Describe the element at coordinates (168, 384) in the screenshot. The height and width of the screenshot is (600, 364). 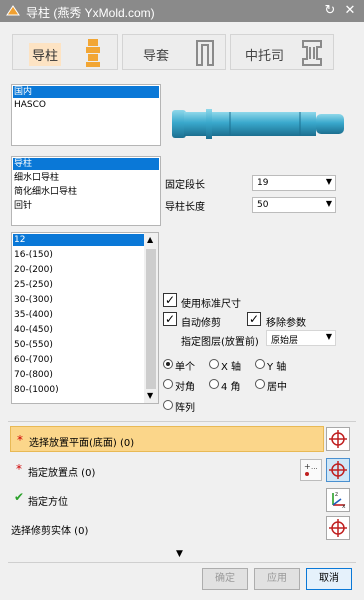
I see `radio-diagonal` at that location.